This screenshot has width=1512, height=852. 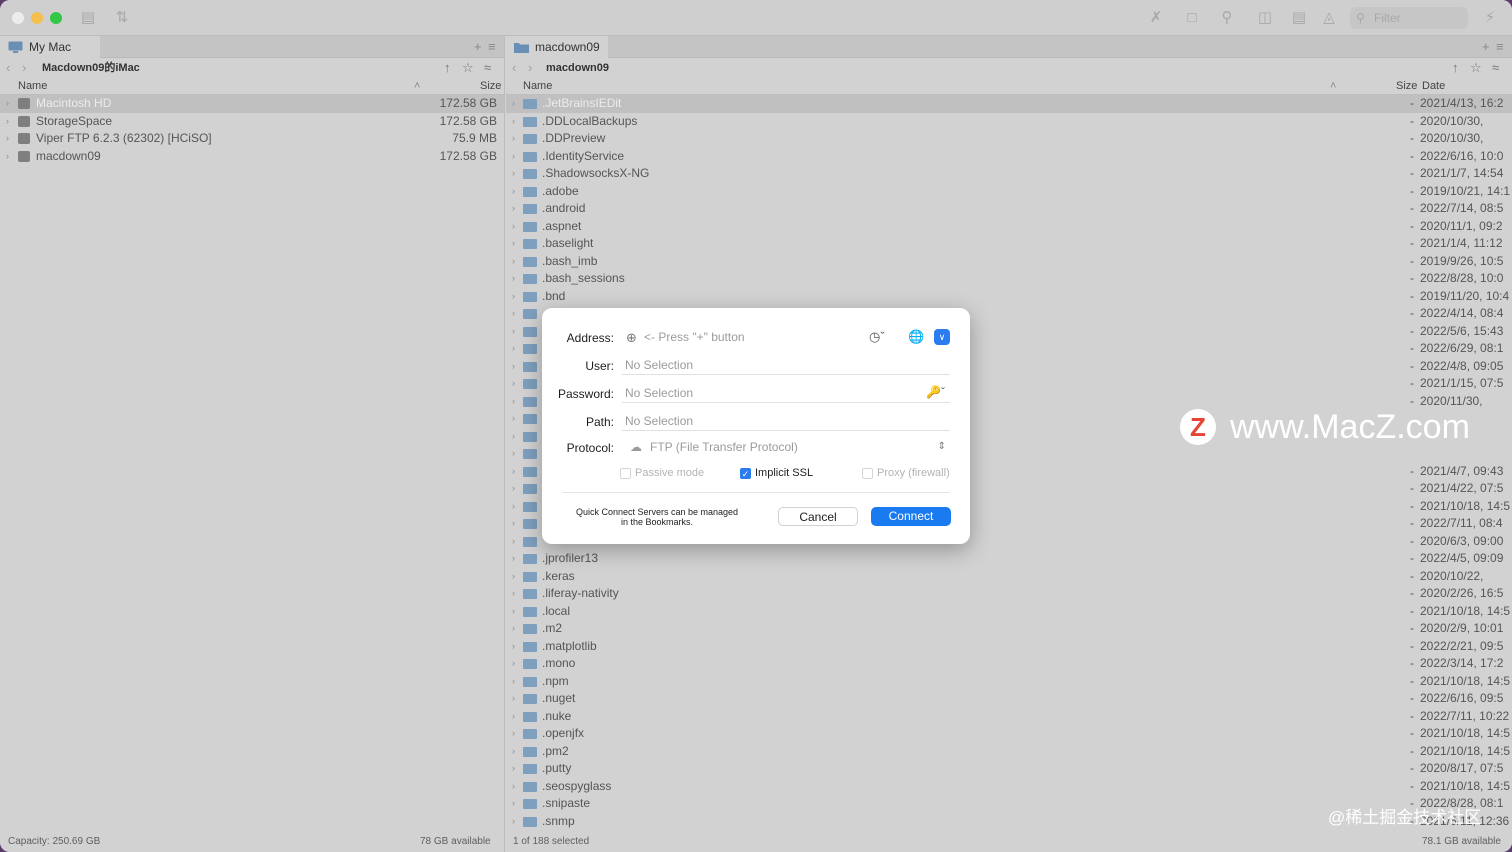 What do you see at coordinates (1009, 752) in the screenshot?
I see `file-row: › .pm2 -2021/10/18, 14:5` at bounding box center [1009, 752].